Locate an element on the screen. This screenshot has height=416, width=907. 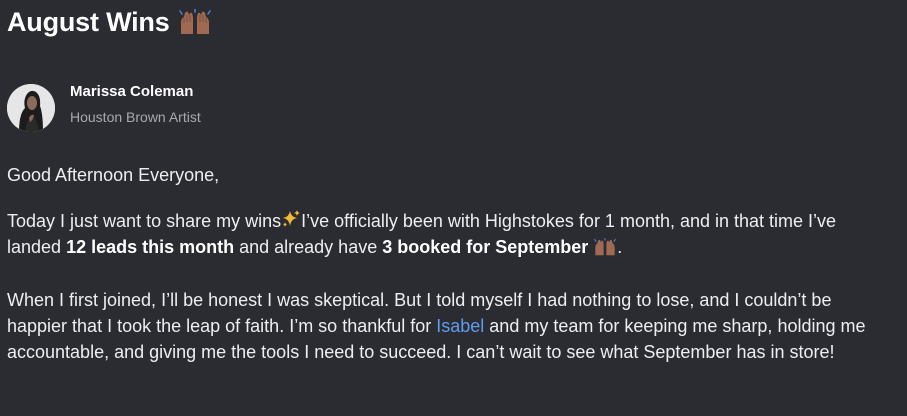
post-header: August Wins is located at coordinates (109, 22).